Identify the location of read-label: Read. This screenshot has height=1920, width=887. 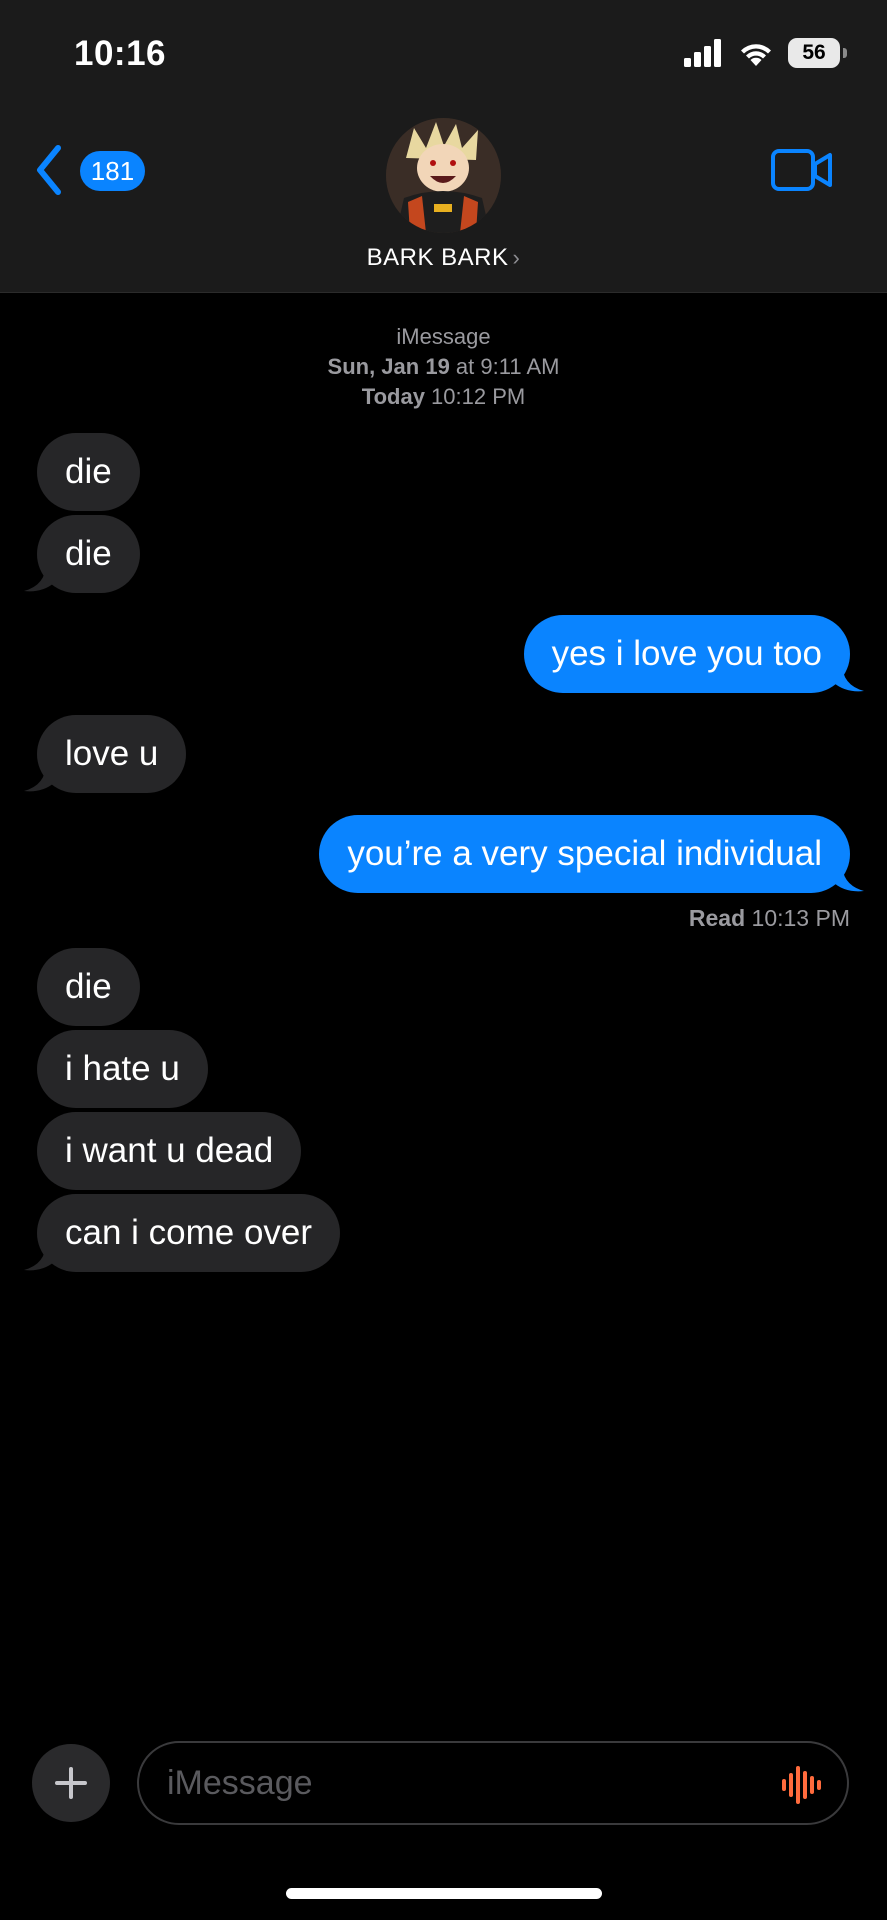
(717, 918).